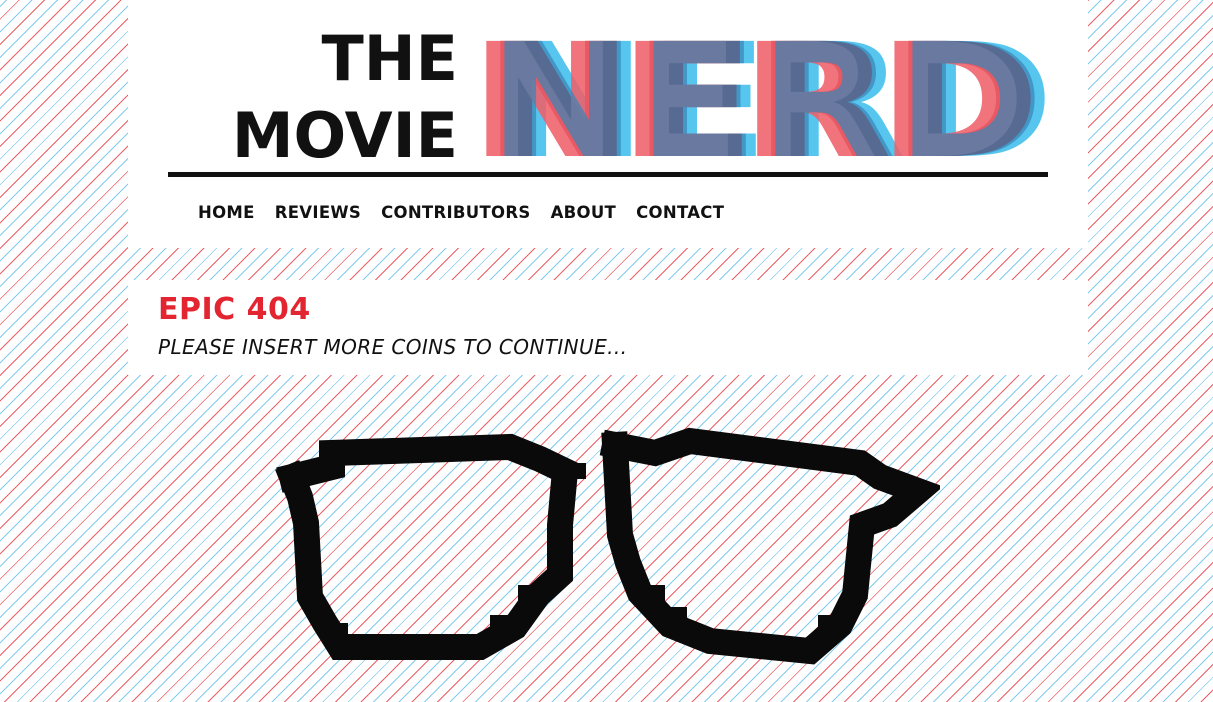  Describe the element at coordinates (614, 444) in the screenshot. I see `right-temple-tip` at that location.